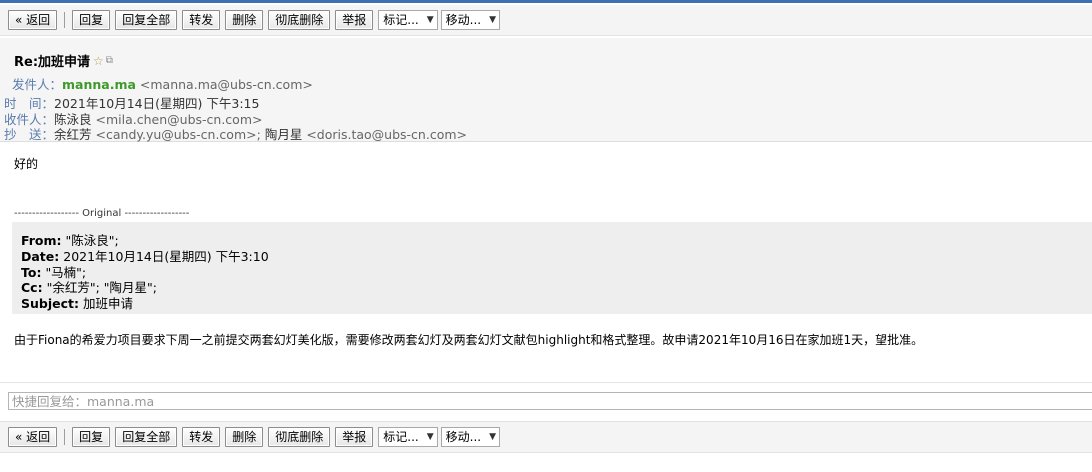 The width and height of the screenshot is (1092, 472). I want to click on cc-email-1: <candy.yu@ubs-cn.com>;, so click(178, 134).